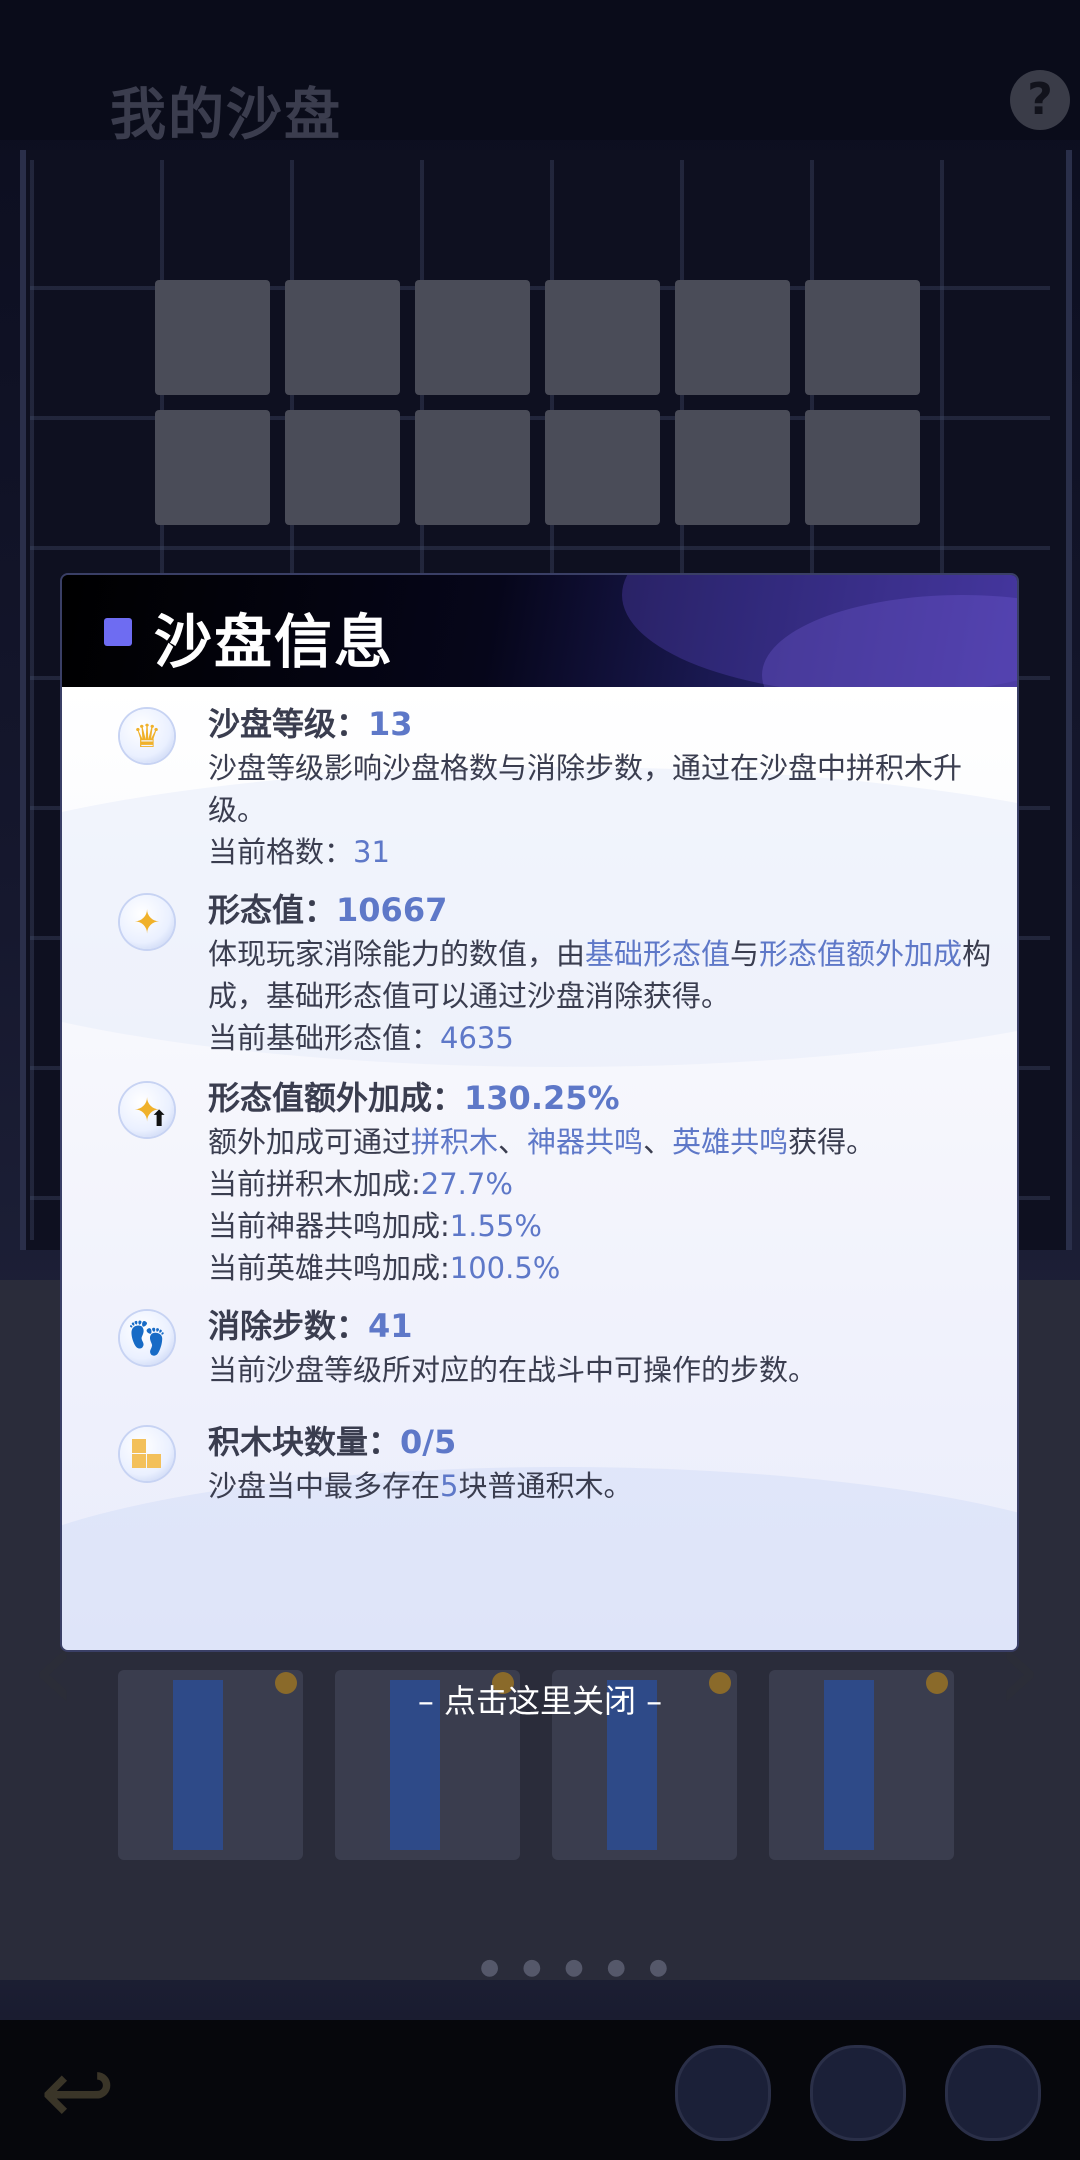 Image resolution: width=1080 pixels, height=2160 pixels. Describe the element at coordinates (375, 1226) in the screenshot. I see `current-artifact-bonus: 当前神器共鸣加成:1.55%` at that location.